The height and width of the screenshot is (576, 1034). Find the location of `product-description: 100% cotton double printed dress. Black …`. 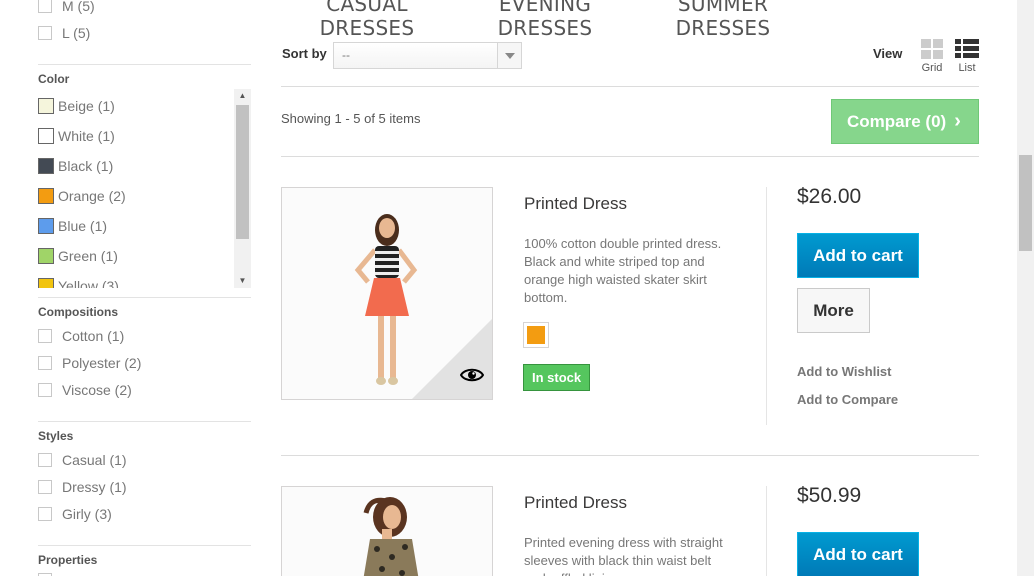

product-description: 100% cotton double printed dress. Black … is located at coordinates (623, 270).